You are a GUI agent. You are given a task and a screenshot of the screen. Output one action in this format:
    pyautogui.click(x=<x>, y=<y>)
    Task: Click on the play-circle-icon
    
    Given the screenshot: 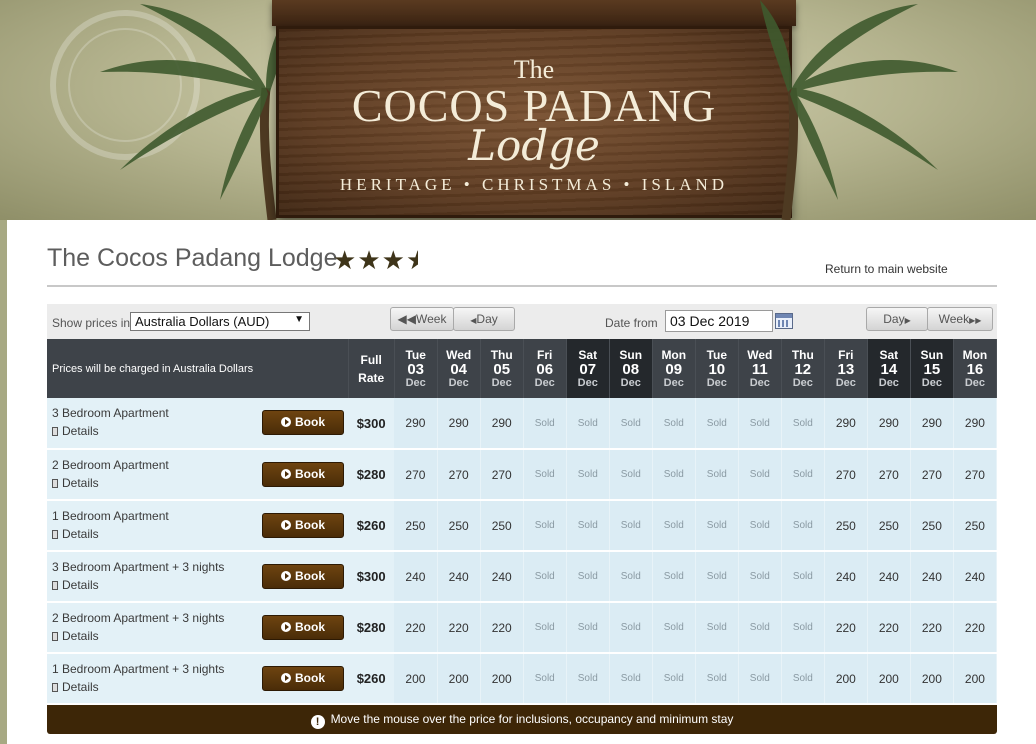 What is the action you would take?
    pyautogui.click(x=286, y=422)
    